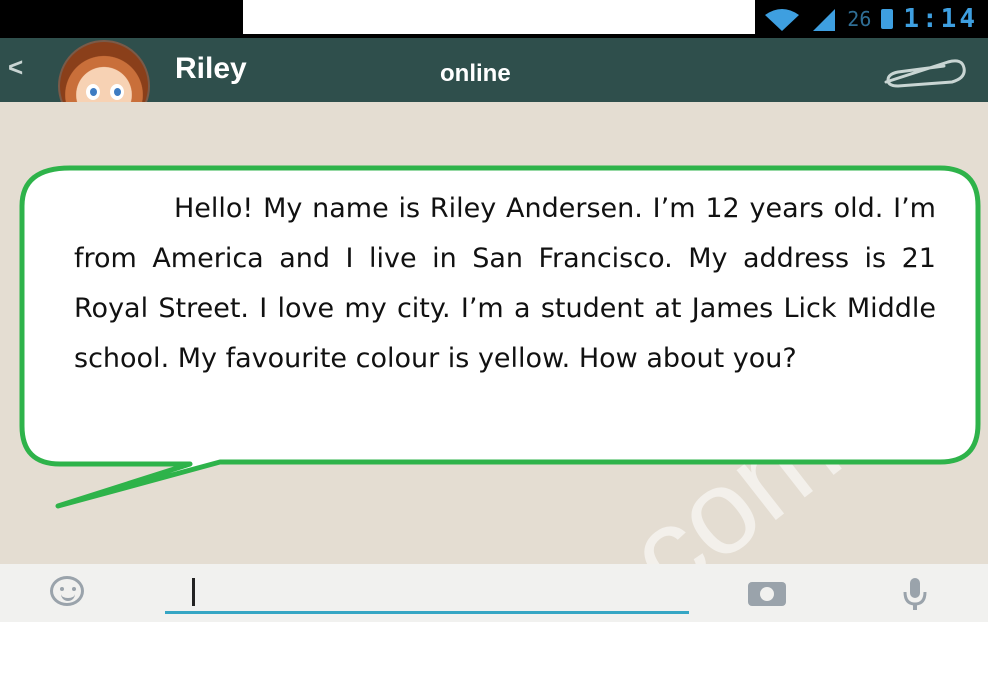 The height and width of the screenshot is (687, 988). What do you see at coordinates (824, 20) in the screenshot?
I see `signal-icon` at bounding box center [824, 20].